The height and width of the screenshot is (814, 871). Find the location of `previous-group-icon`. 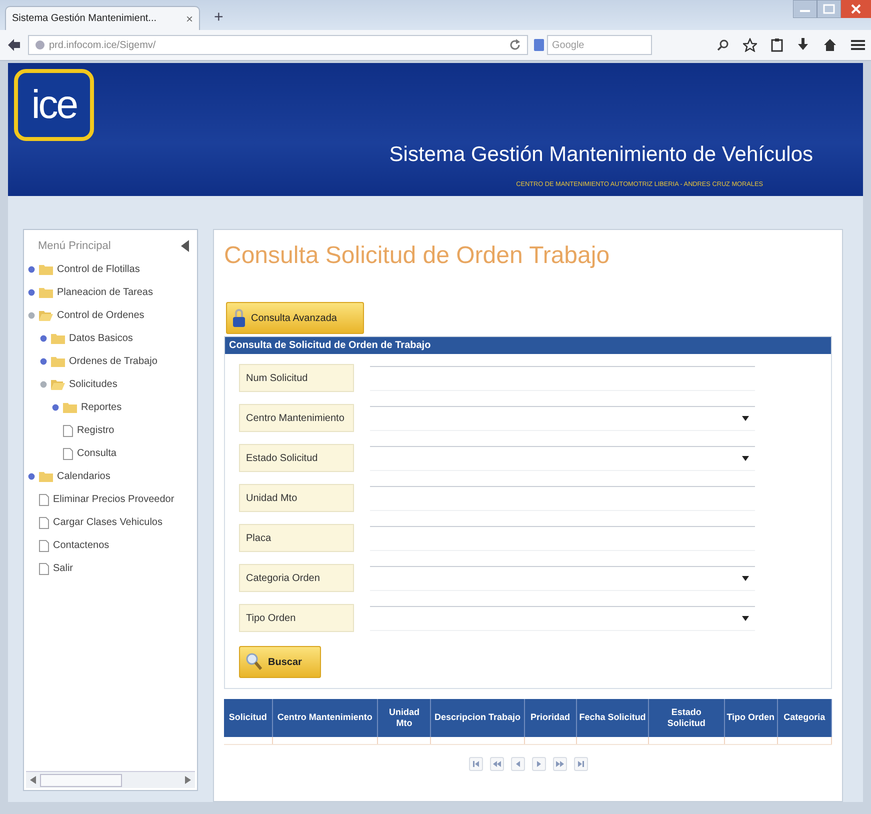

previous-group-icon is located at coordinates (496, 764).